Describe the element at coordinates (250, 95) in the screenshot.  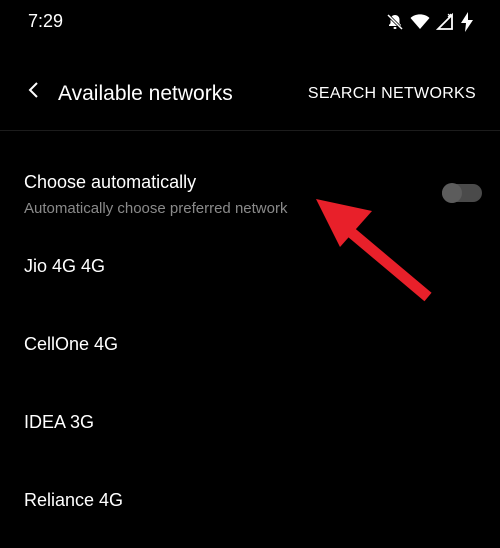
I see `app-bar: Available networks SEARCH NETWORKS` at that location.